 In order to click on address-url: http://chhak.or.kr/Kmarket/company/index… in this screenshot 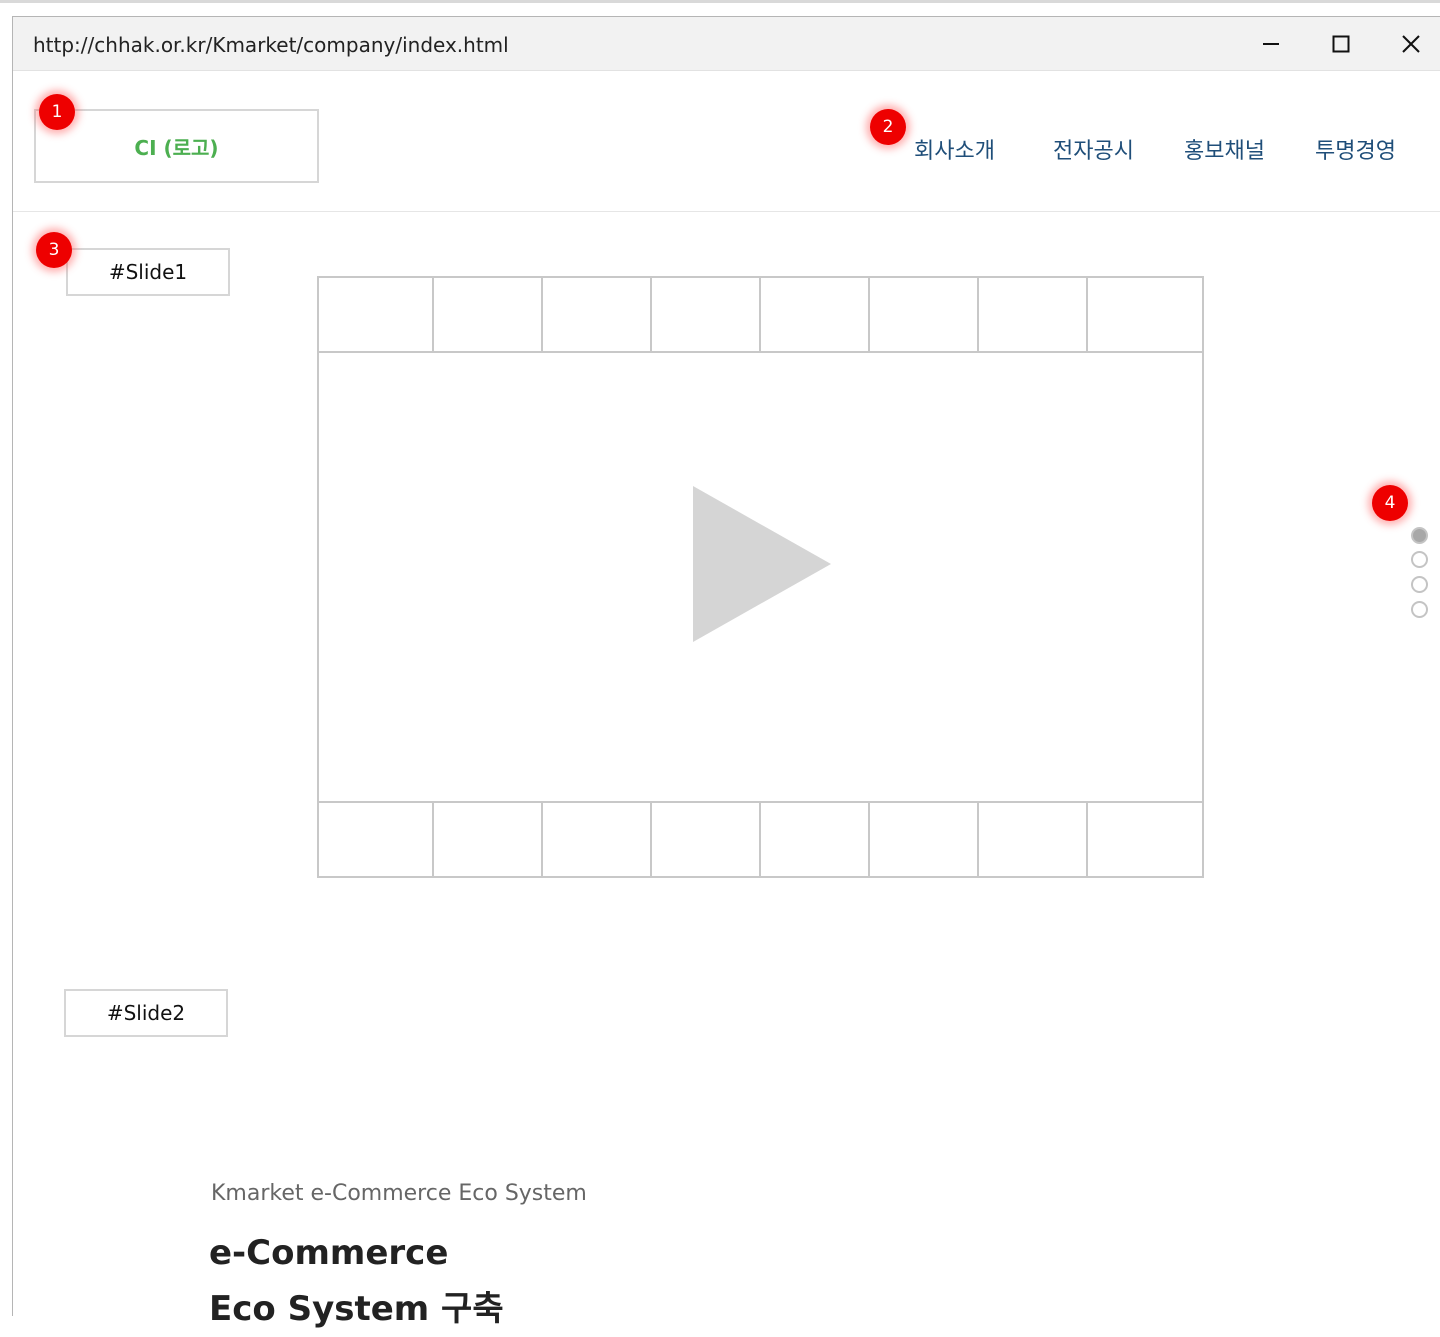, I will do `click(271, 45)`.